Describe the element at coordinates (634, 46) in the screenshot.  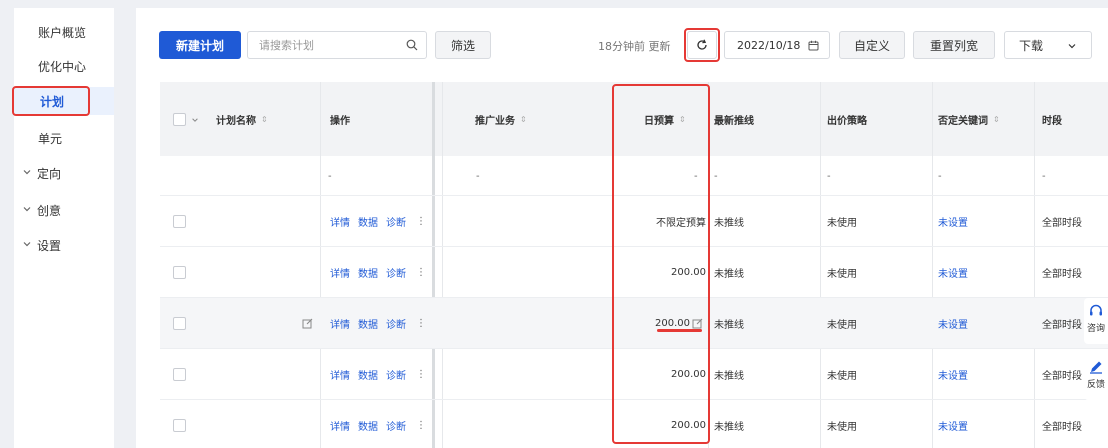
I see `update-time-text: 18分钟前 更新` at that location.